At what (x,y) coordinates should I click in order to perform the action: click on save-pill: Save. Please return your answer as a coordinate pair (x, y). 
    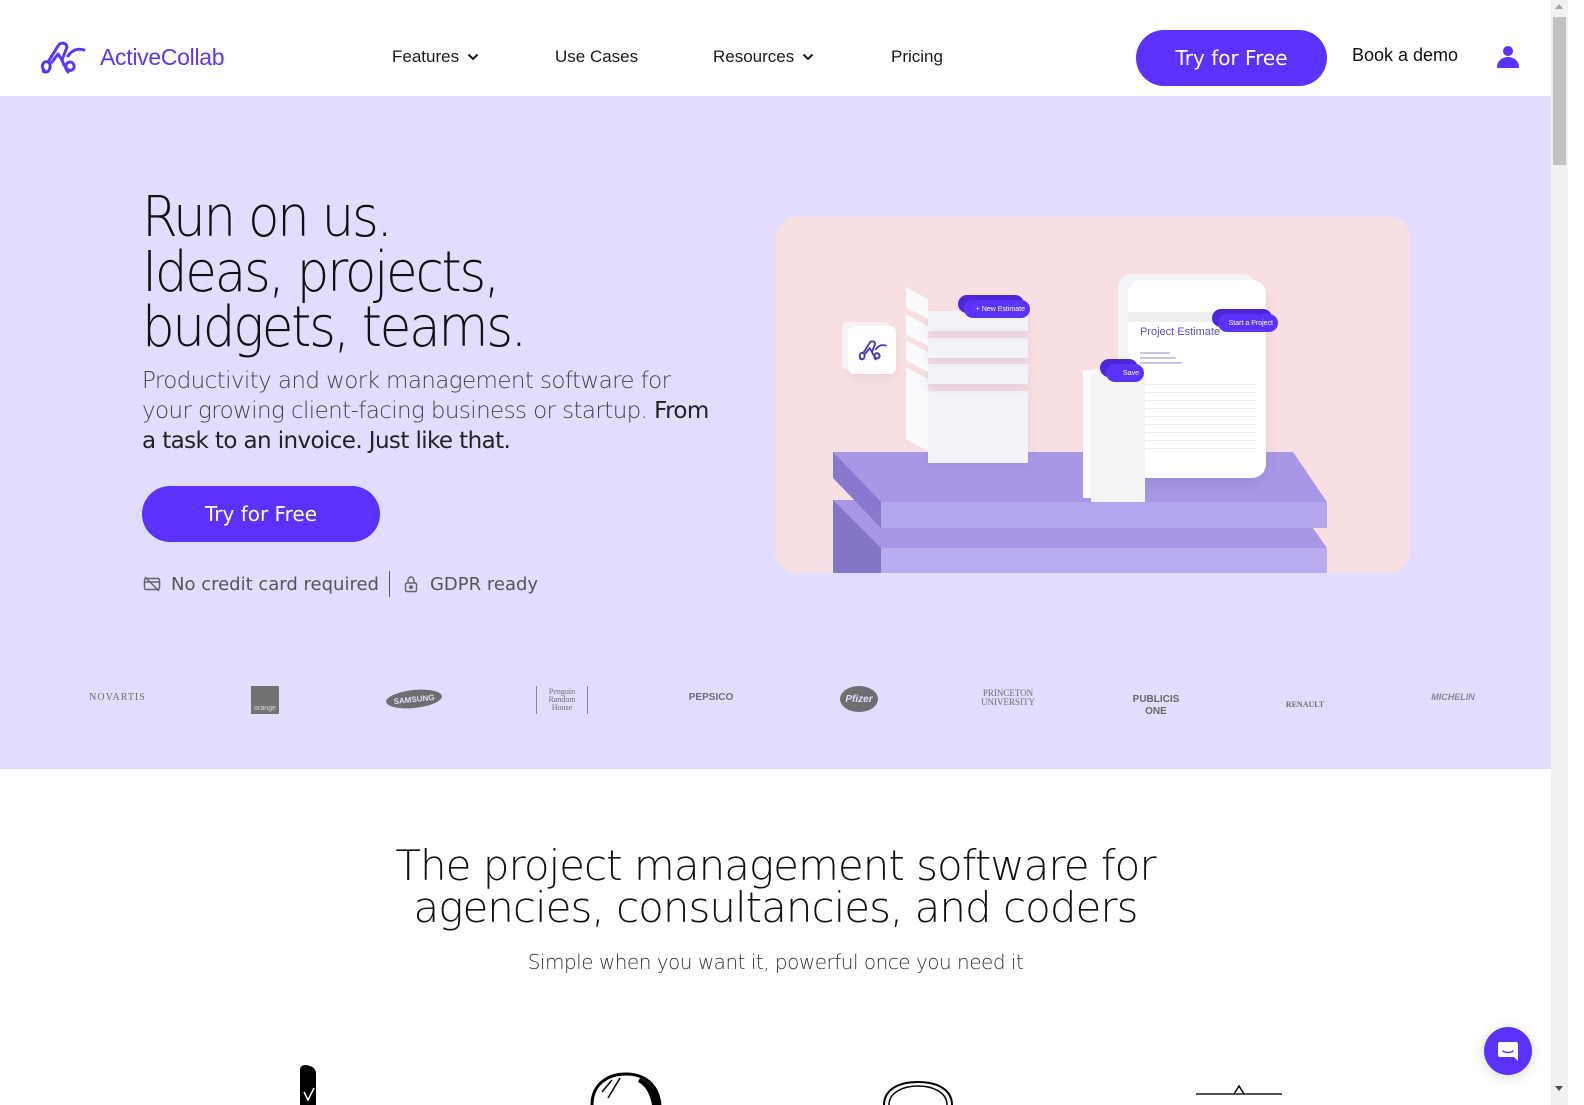
    Looking at the image, I should click on (1125, 373).